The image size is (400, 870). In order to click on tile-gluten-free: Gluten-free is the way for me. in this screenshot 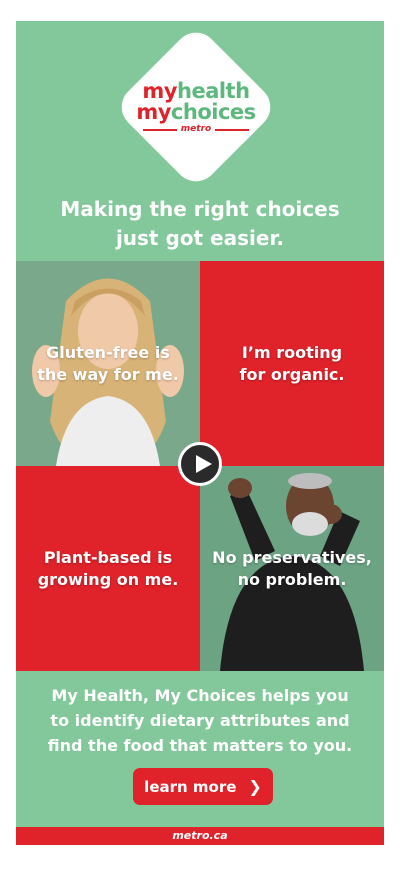, I will do `click(108, 363)`.